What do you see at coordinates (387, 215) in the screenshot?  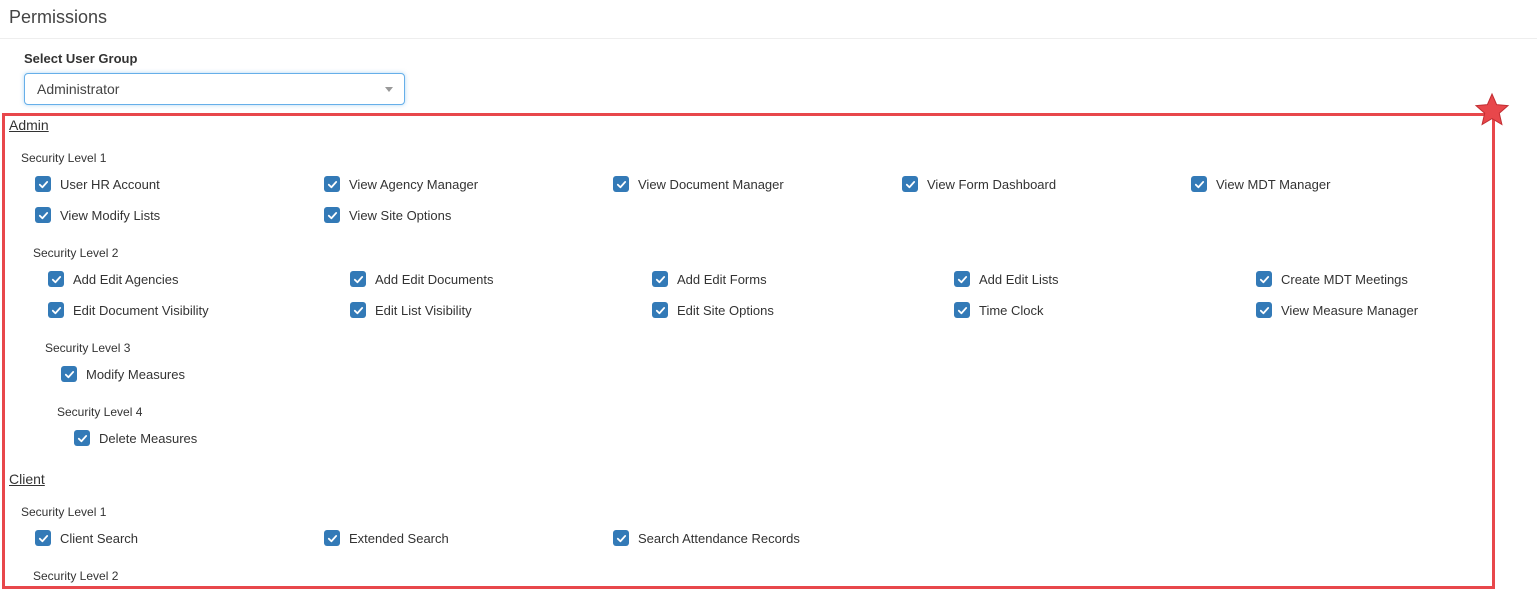 I see `permission-view-site-options: View Site Options` at bounding box center [387, 215].